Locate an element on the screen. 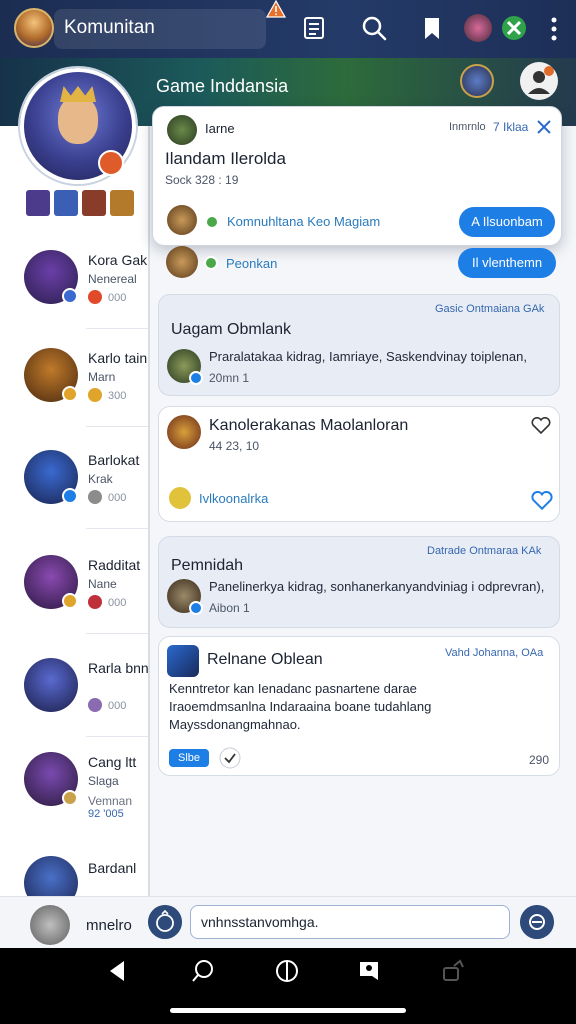 Image resolution: width=576 pixels, height=1024 pixels. banner-title: Game Inddansia is located at coordinates (222, 86).